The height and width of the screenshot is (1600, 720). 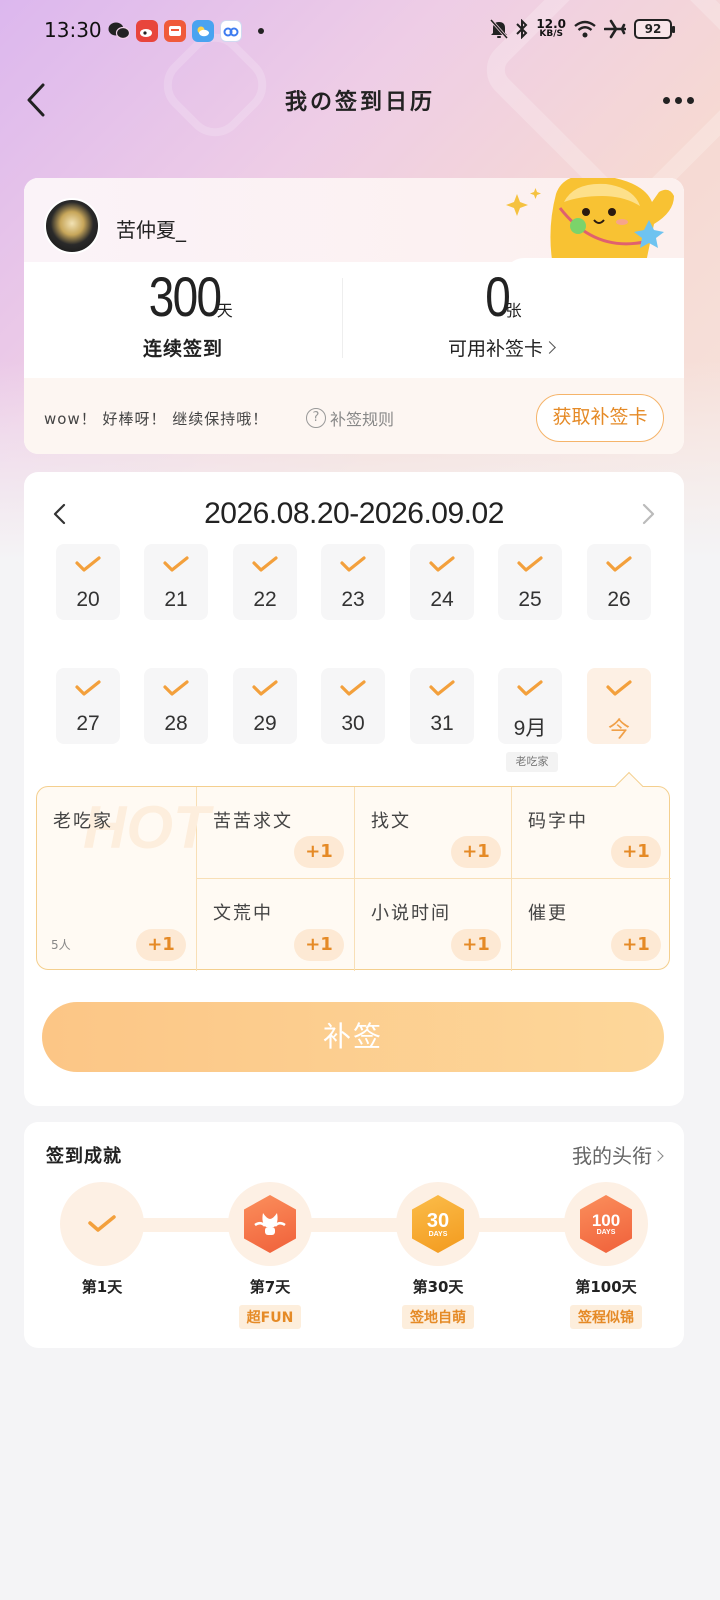 I want to click on calendar-day: 30, so click(x=353, y=706).